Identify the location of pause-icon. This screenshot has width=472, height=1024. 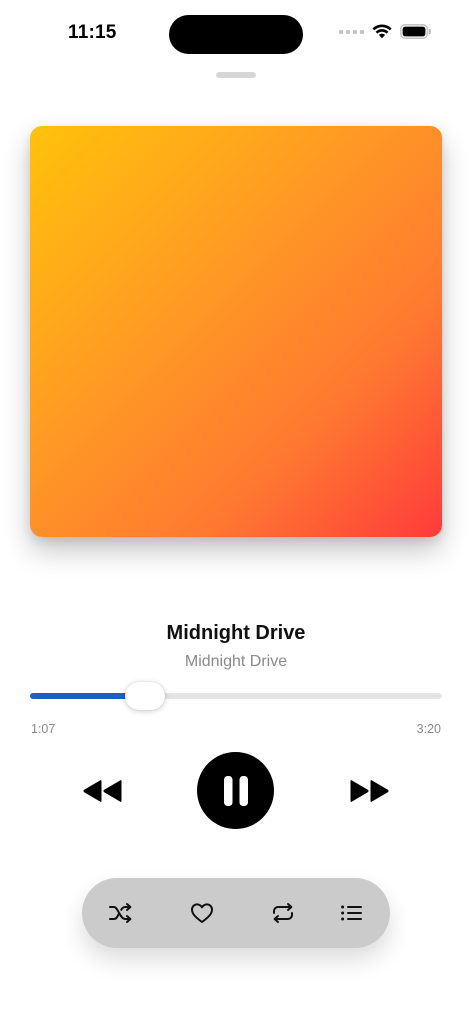
(235, 790).